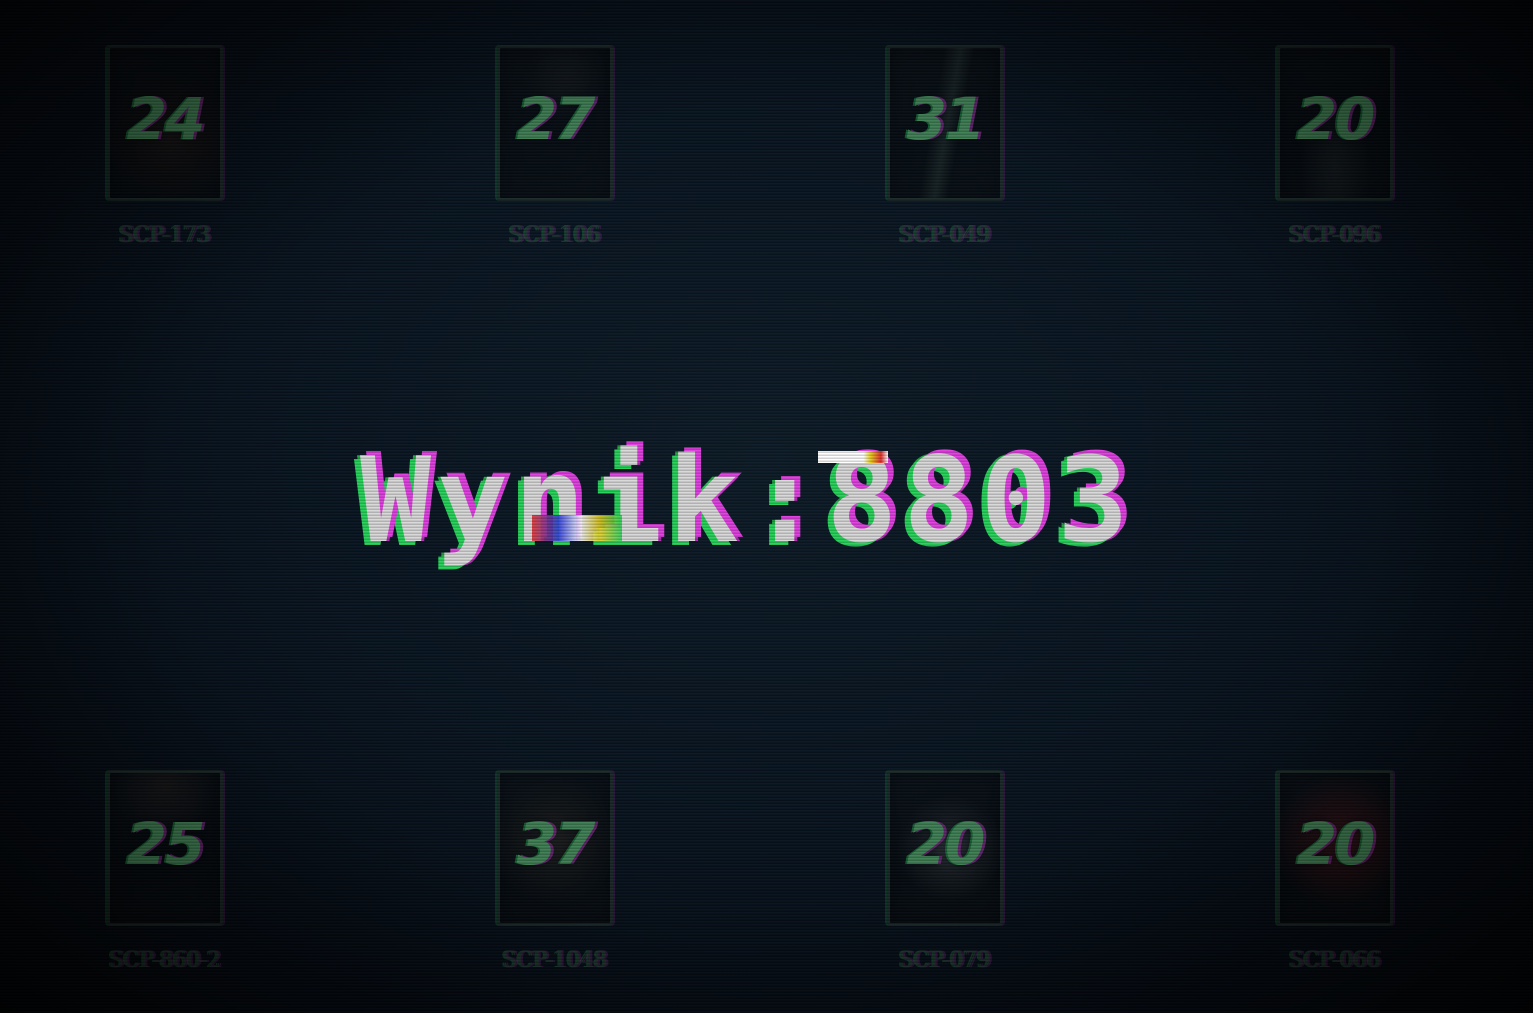  What do you see at coordinates (945, 235) in the screenshot?
I see `card-label: SCP-049` at bounding box center [945, 235].